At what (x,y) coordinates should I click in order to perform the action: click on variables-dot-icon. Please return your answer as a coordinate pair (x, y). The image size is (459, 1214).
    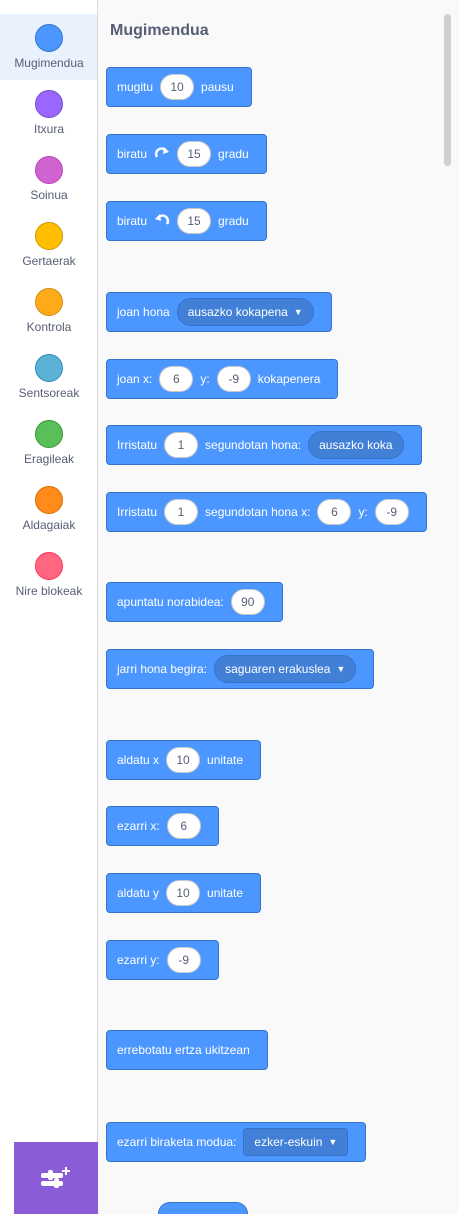
    Looking at the image, I should click on (49, 500).